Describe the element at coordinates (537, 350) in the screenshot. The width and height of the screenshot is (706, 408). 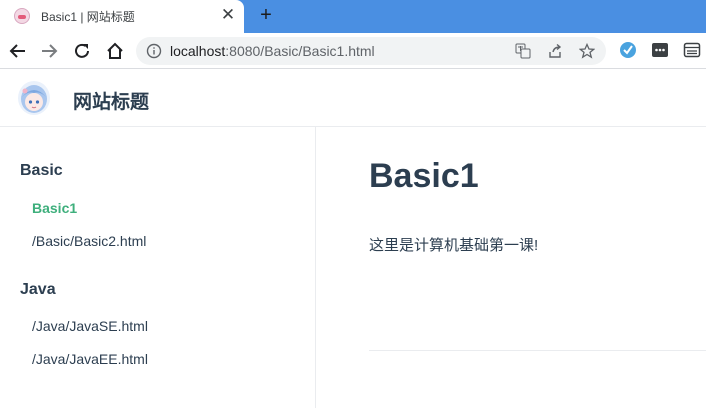
I see `content-divider` at that location.